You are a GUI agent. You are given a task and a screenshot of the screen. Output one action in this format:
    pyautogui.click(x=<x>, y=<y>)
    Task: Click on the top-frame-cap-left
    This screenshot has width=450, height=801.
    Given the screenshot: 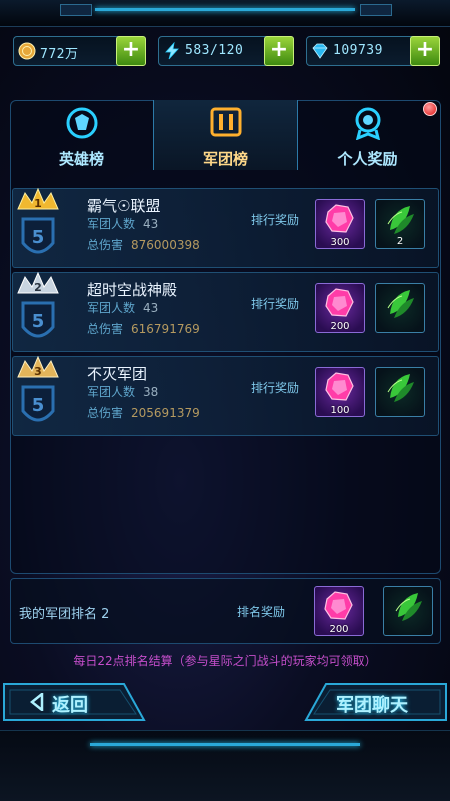 What is the action you would take?
    pyautogui.click(x=76, y=10)
    